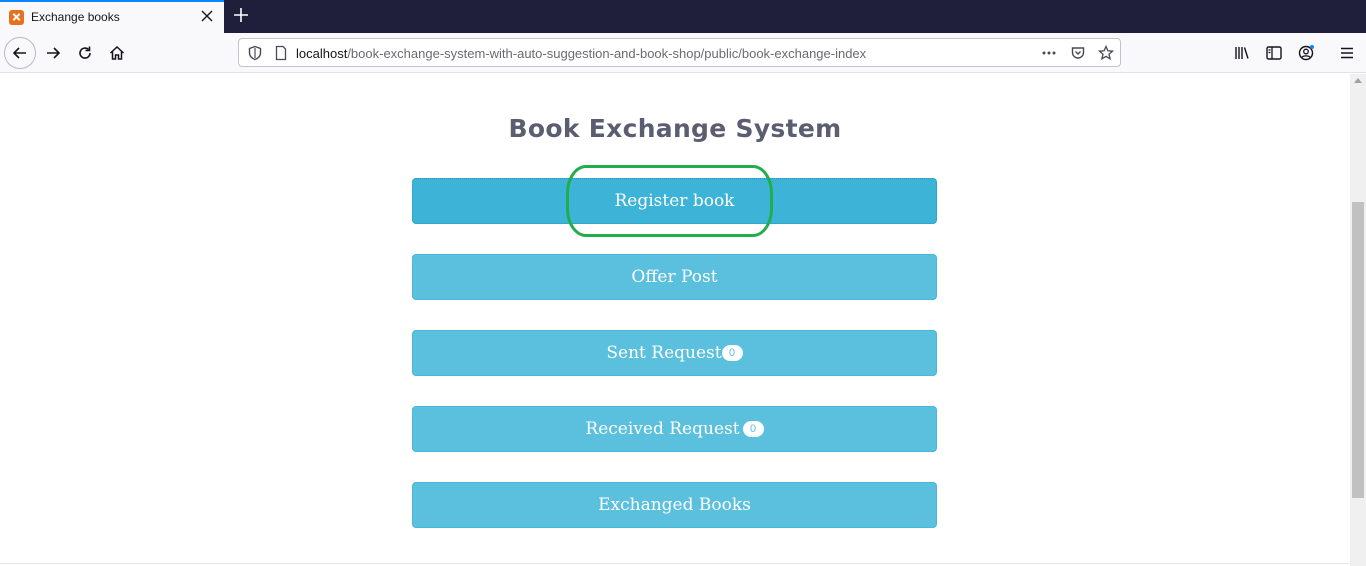 The width and height of the screenshot is (1366, 566). What do you see at coordinates (75, 17) in the screenshot?
I see `tab-title: Exchange books` at bounding box center [75, 17].